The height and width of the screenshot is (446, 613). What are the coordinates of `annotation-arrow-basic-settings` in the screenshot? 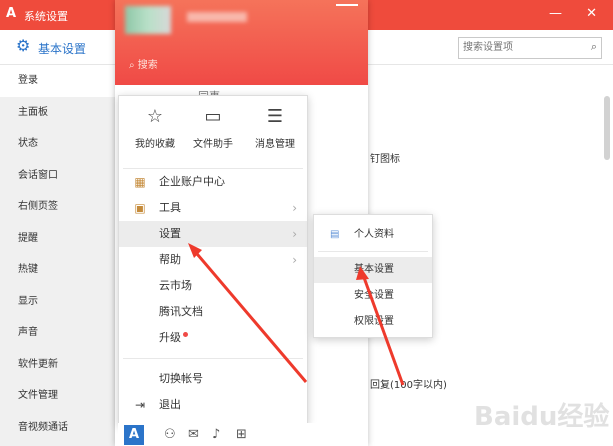 It's located at (382, 328).